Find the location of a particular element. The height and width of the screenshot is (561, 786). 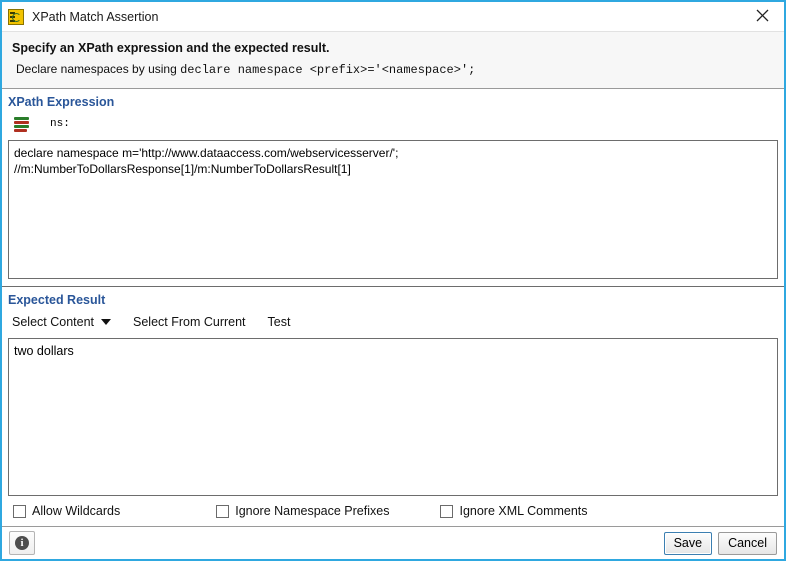

test-label: Test is located at coordinates (279, 322).